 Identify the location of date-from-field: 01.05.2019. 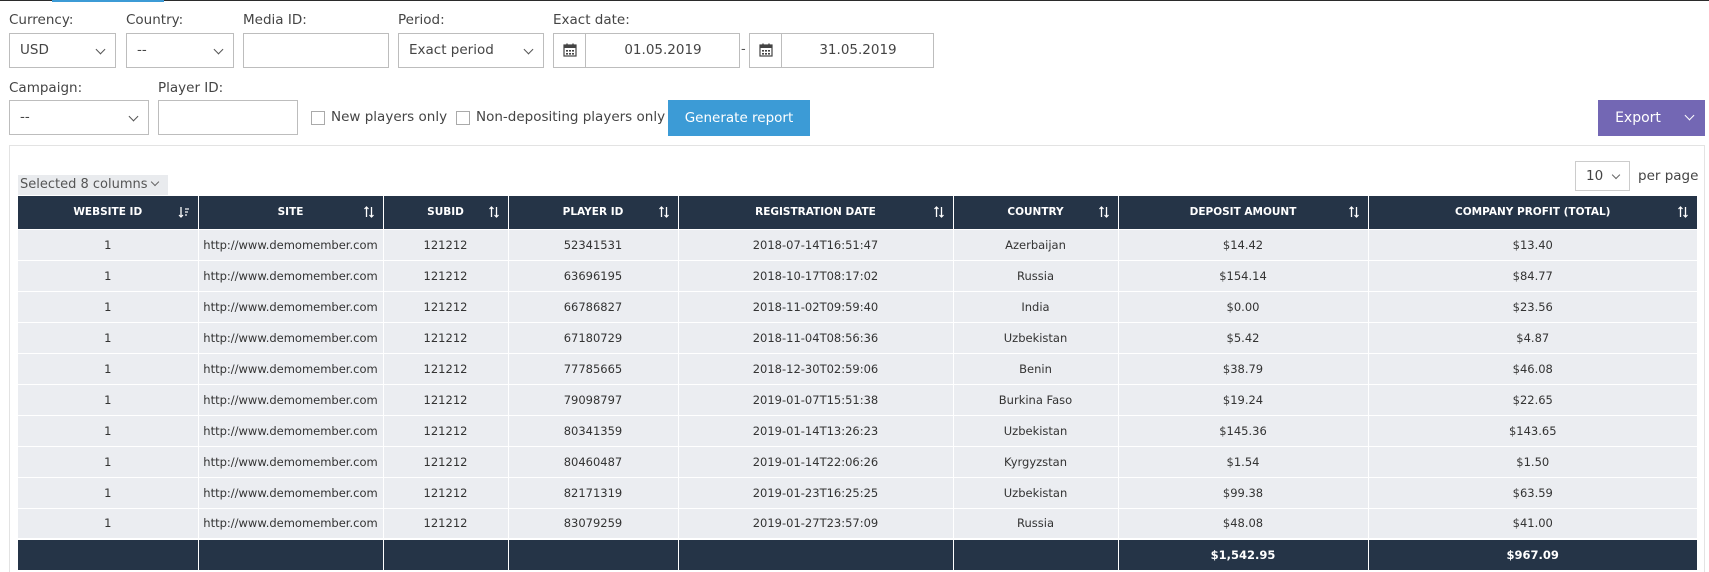
(646, 50).